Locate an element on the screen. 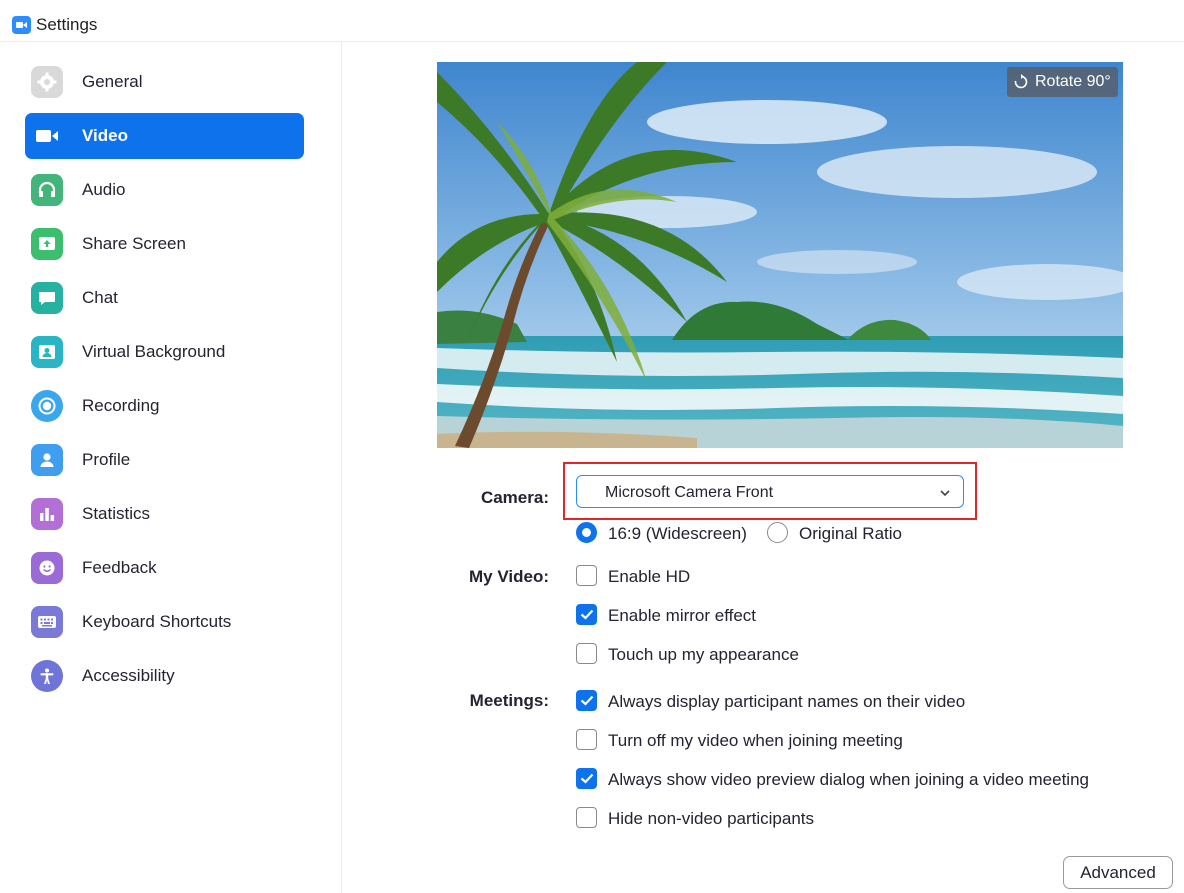 The width and height of the screenshot is (1184, 893). sidebar-item-recording: Recording is located at coordinates (164, 406).